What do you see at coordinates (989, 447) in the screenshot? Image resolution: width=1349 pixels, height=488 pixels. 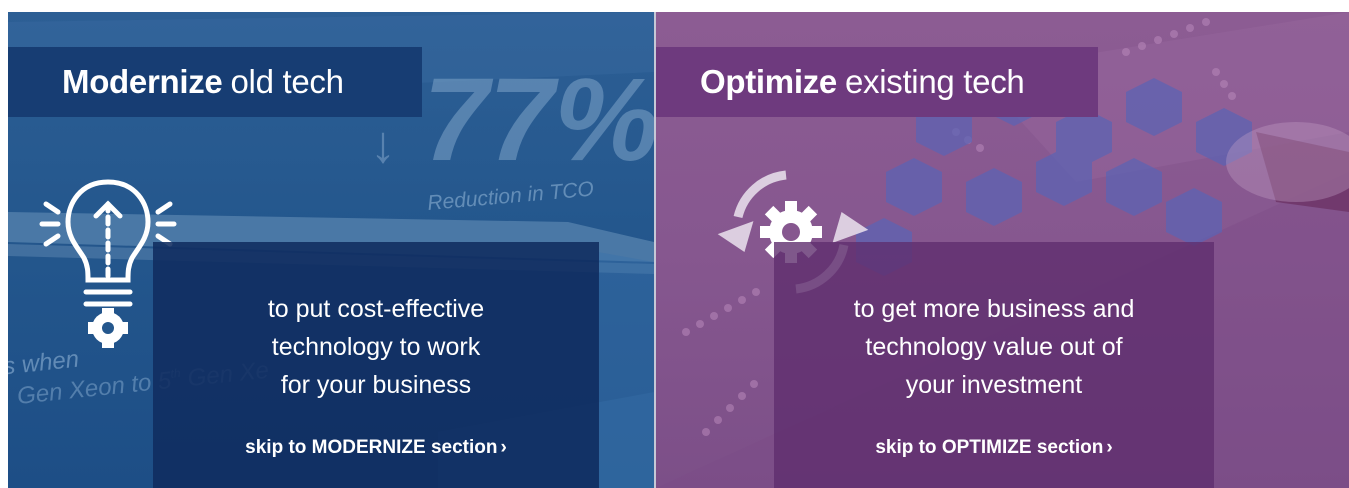 I see `skip-to-optimize-label: skip to OPTIMIZE section` at bounding box center [989, 447].